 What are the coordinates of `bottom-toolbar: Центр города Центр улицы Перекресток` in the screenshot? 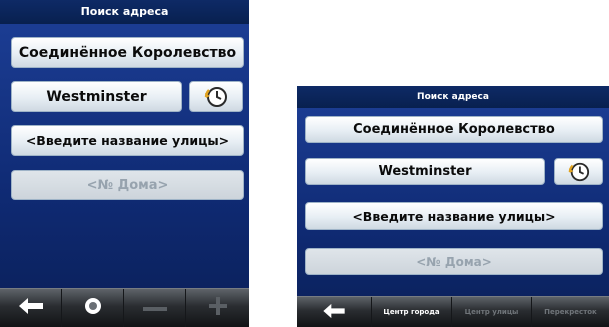 It's located at (453, 311).